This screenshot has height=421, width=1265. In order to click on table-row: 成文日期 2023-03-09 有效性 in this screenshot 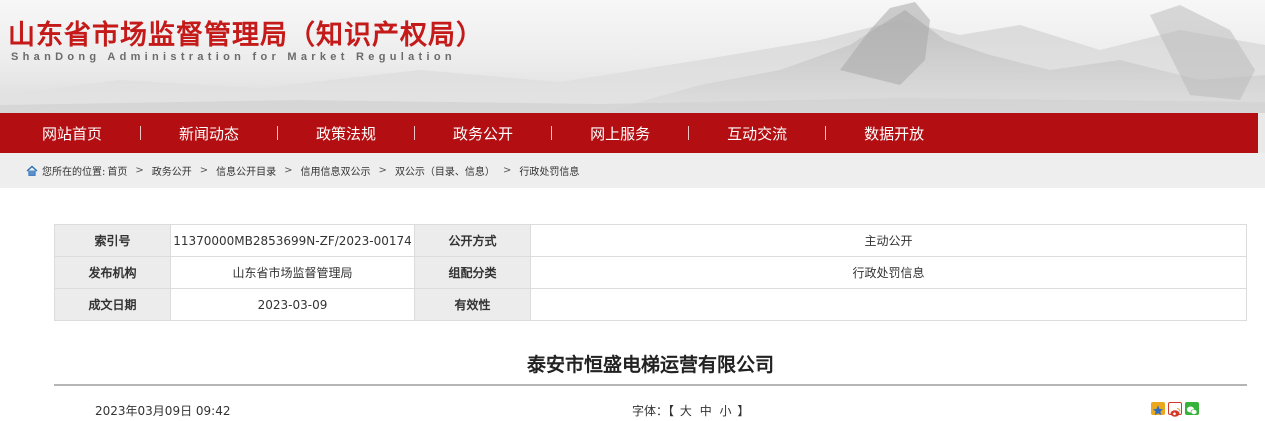, I will do `click(650, 304)`.